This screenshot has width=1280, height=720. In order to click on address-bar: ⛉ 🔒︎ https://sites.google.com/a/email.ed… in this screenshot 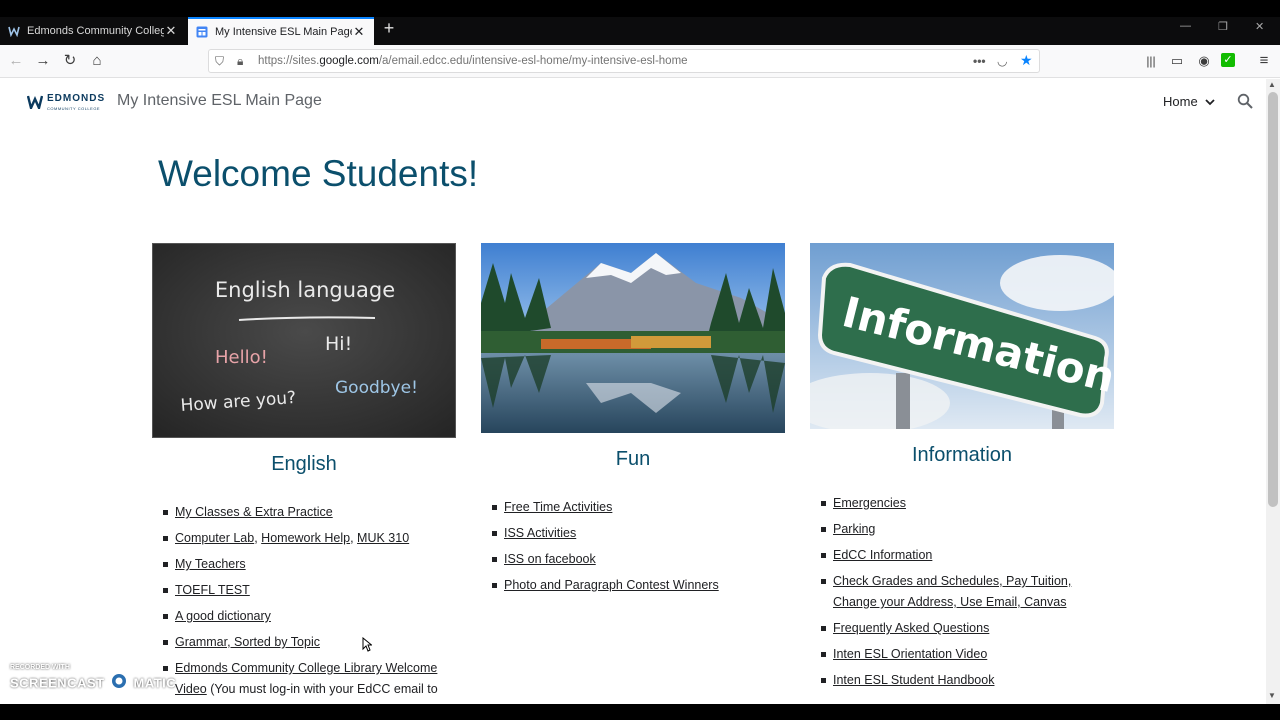, I will do `click(624, 61)`.